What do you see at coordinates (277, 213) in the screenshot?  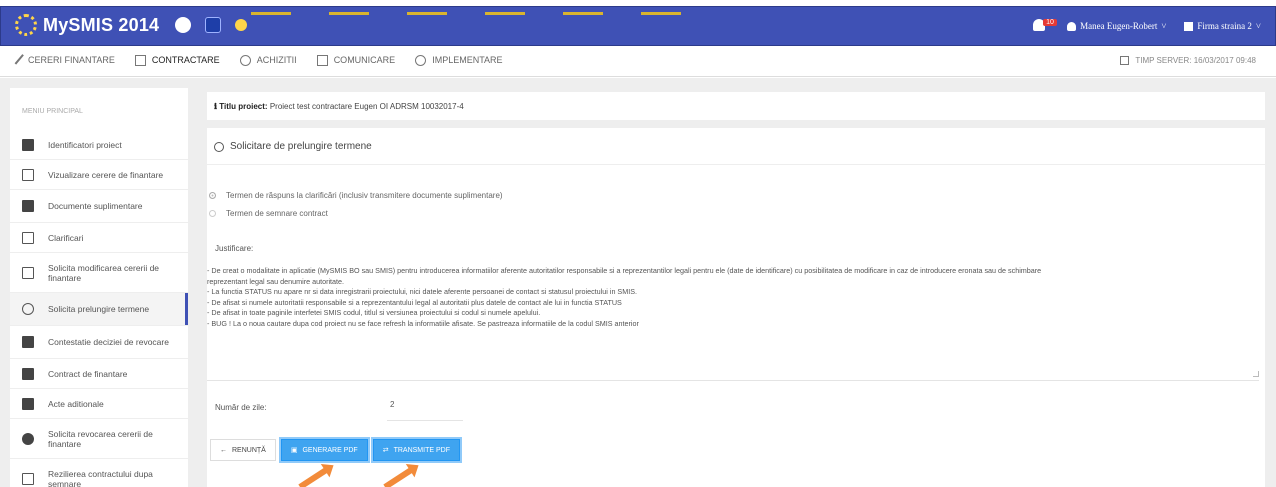 I see `option-label: Termen de semnare contract` at bounding box center [277, 213].